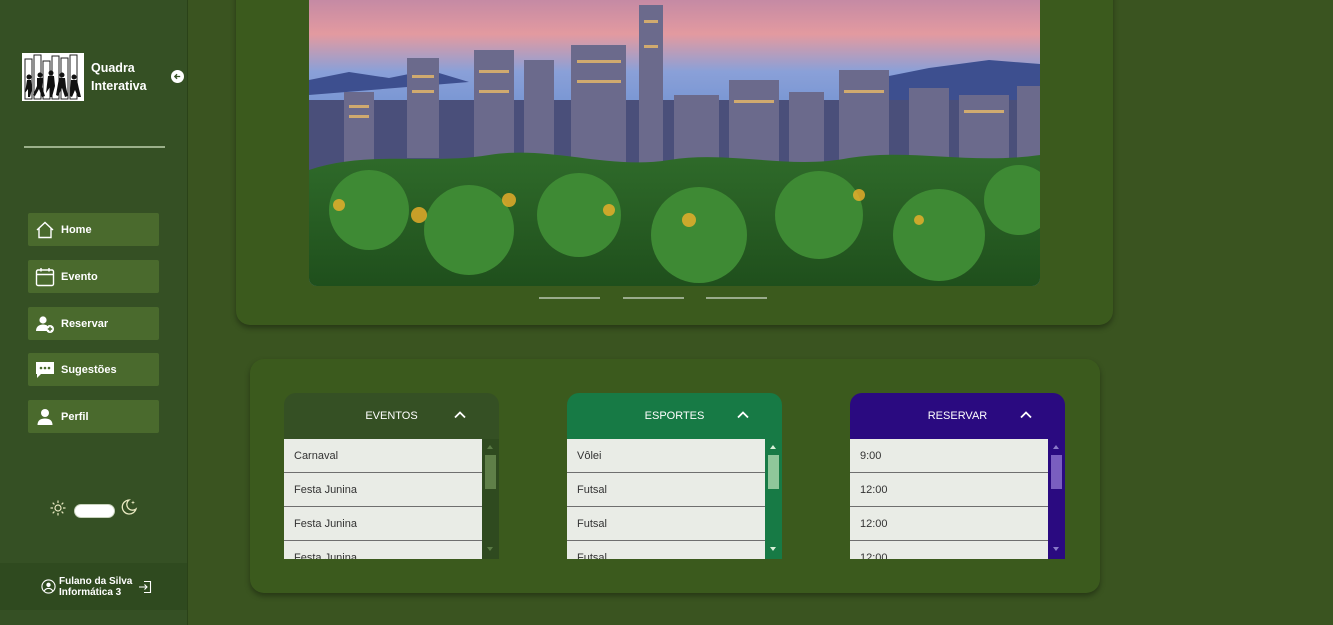  I want to click on moon-icon, so click(129, 507).